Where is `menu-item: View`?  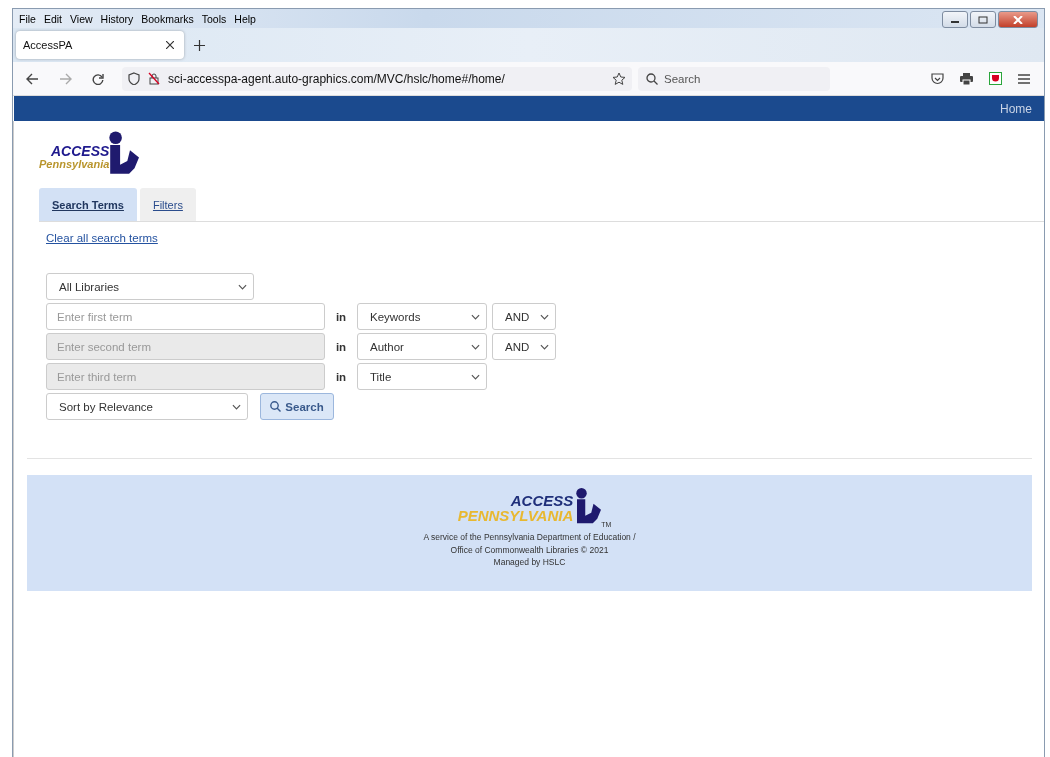
menu-item: View is located at coordinates (81, 18).